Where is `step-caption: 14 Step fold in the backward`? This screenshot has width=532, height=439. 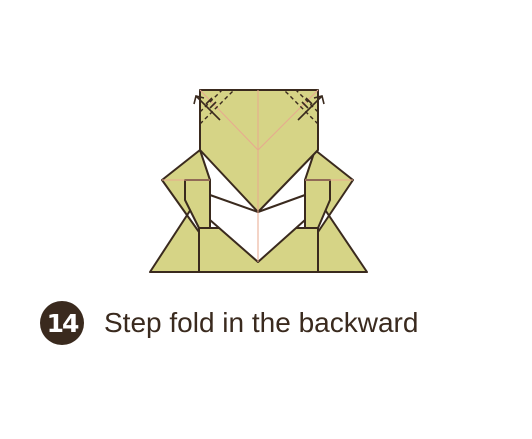
step-caption: 14 Step fold in the backward is located at coordinates (229, 323).